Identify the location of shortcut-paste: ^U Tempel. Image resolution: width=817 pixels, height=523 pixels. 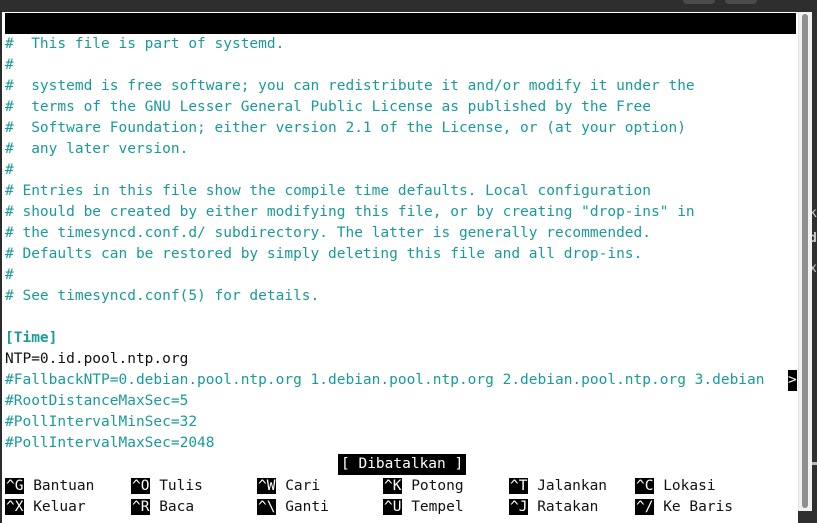
(423, 507).